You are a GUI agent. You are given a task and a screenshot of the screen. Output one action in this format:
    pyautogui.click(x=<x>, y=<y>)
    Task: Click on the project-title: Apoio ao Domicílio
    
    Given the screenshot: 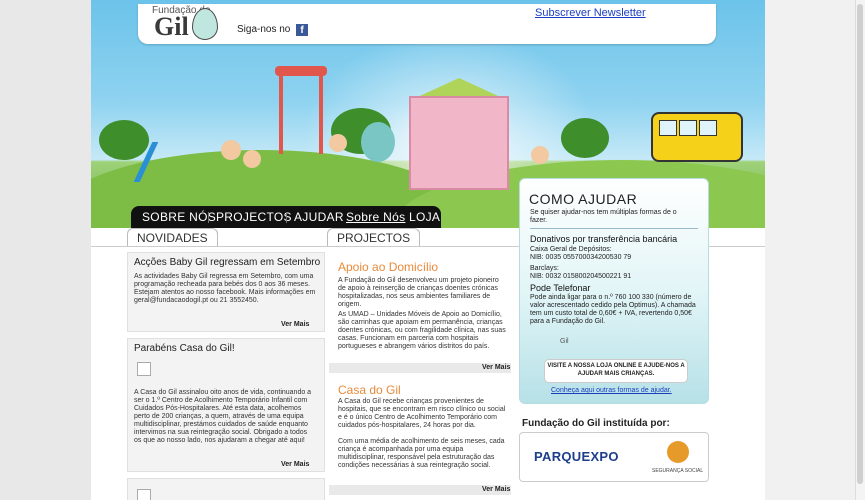 What is the action you would take?
    pyautogui.click(x=388, y=267)
    